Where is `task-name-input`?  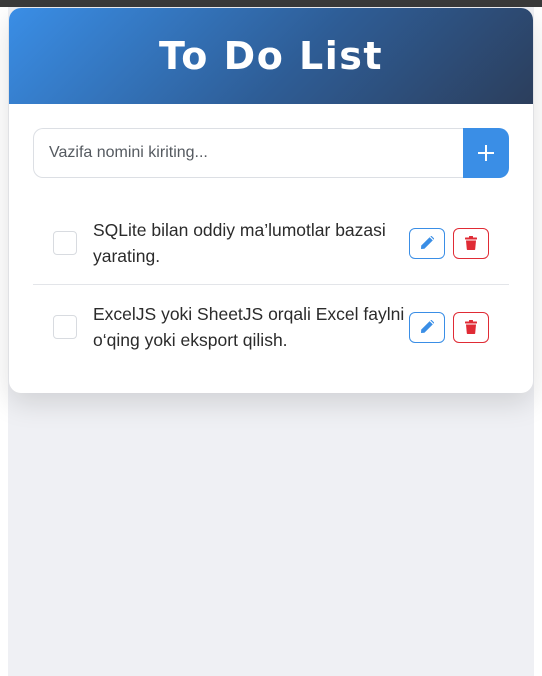
task-name-input is located at coordinates (248, 153).